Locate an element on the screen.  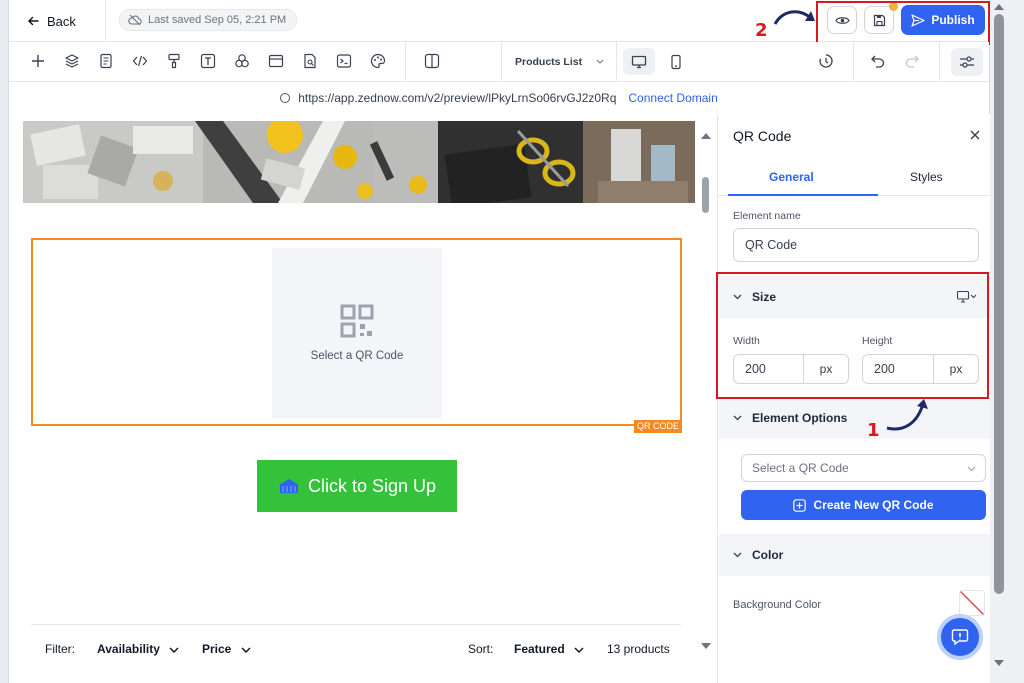
qr-select-placeholder: Select a QR Code is located at coordinates (800, 468).